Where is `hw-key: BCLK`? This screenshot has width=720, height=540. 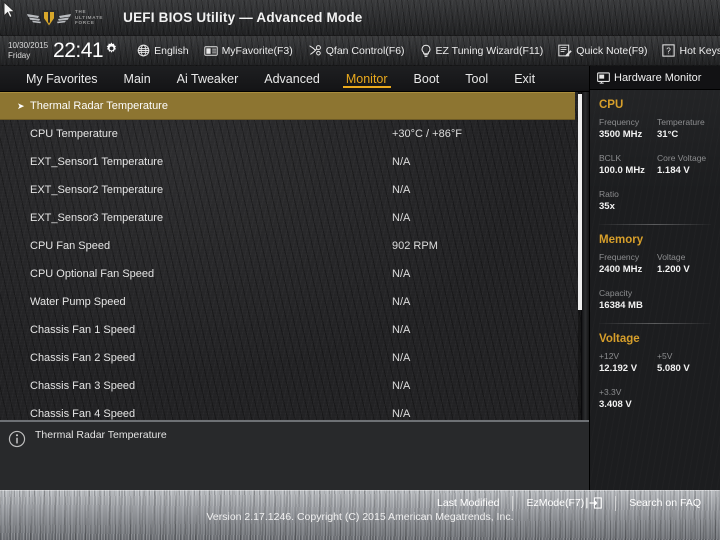
hw-key: BCLK is located at coordinates (610, 158).